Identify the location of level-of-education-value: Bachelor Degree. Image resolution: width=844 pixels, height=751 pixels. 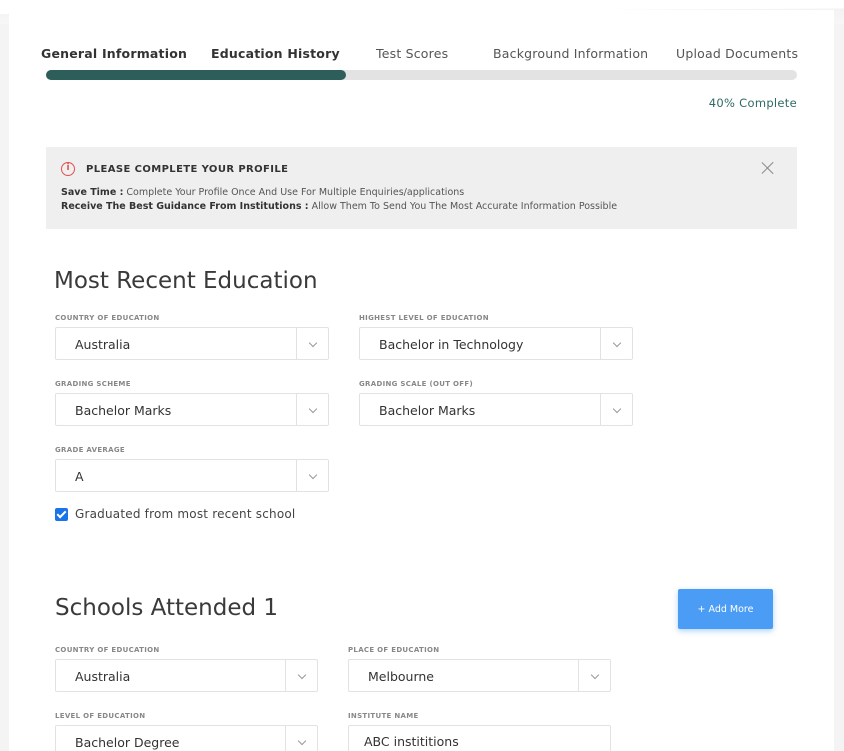
(127, 742).